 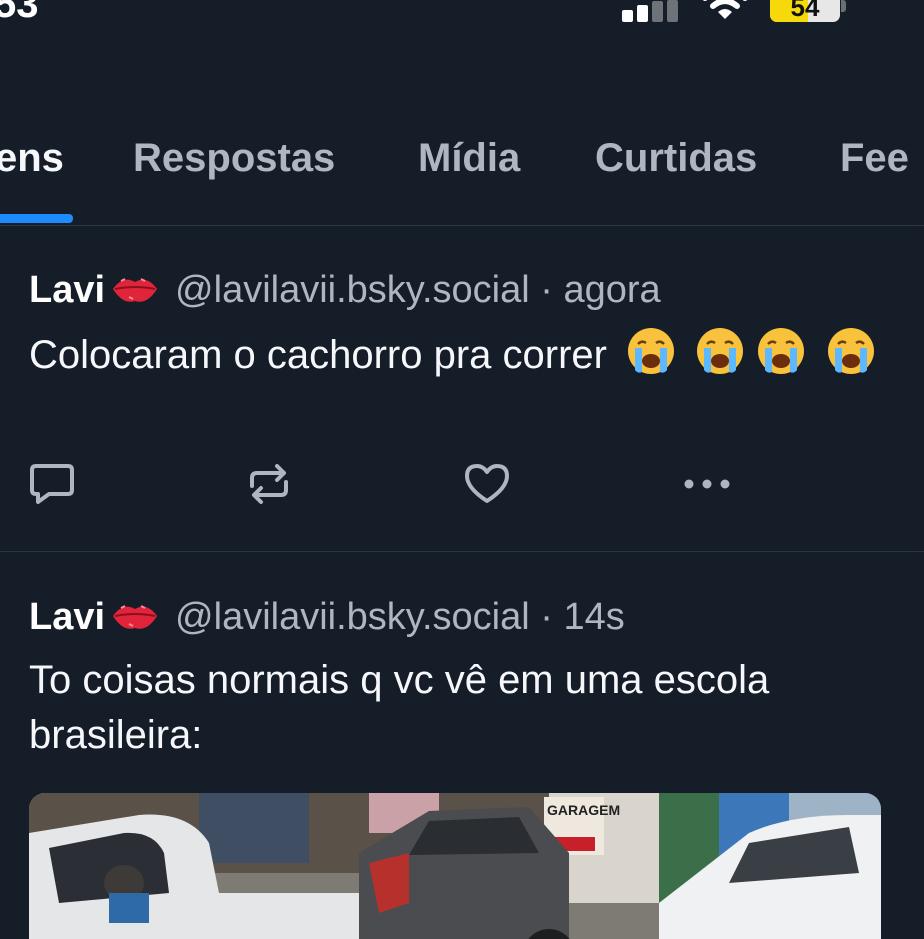 I want to click on like-button, so click(x=487, y=484).